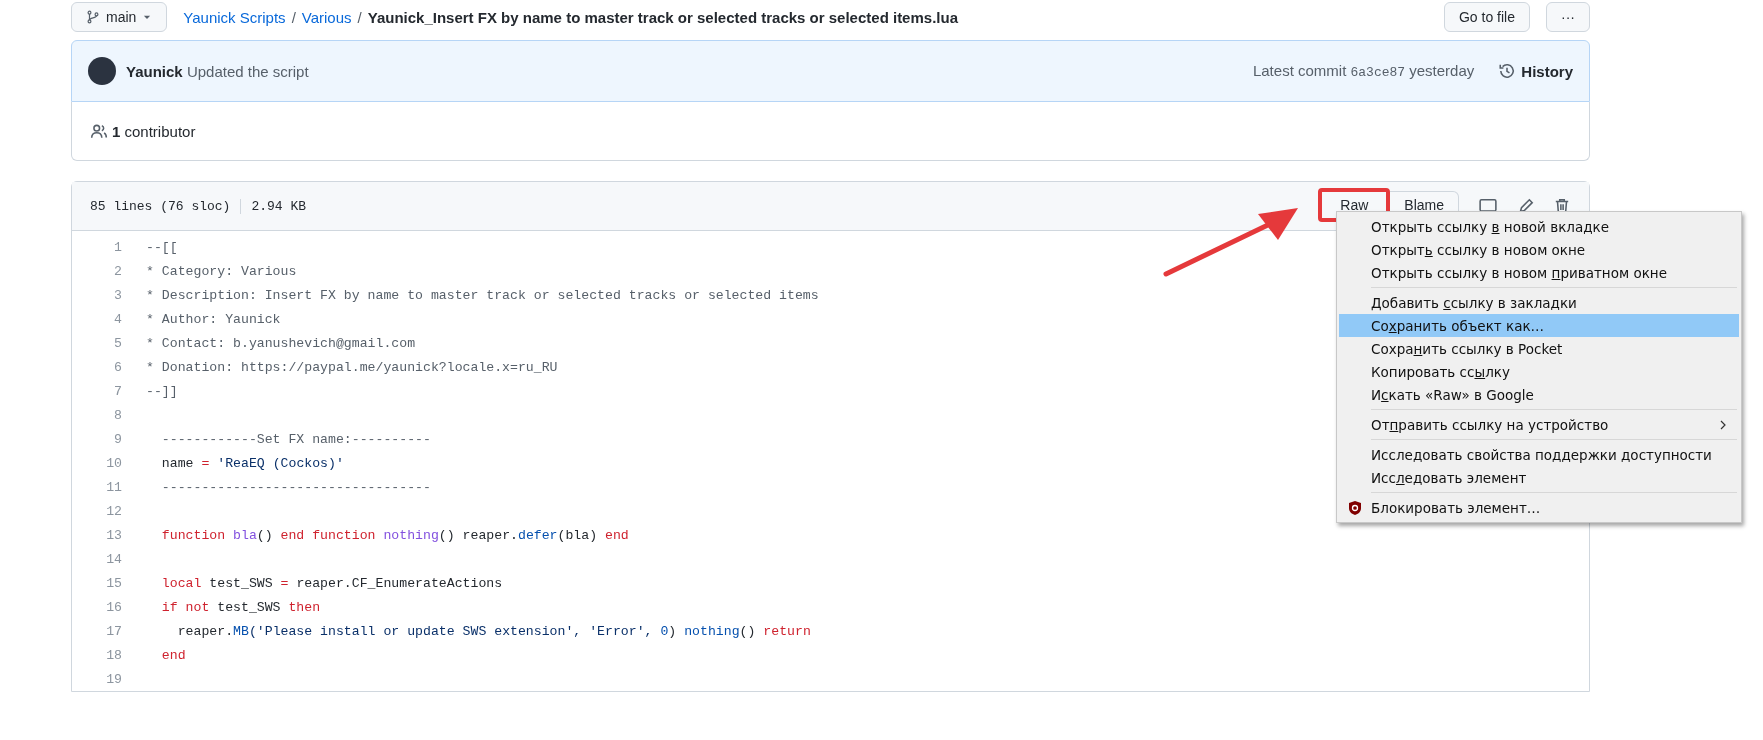 Image resolution: width=1763 pixels, height=740 pixels. Describe the element at coordinates (240, 607) in the screenshot. I see `code-line: if not test_SWS then` at that location.